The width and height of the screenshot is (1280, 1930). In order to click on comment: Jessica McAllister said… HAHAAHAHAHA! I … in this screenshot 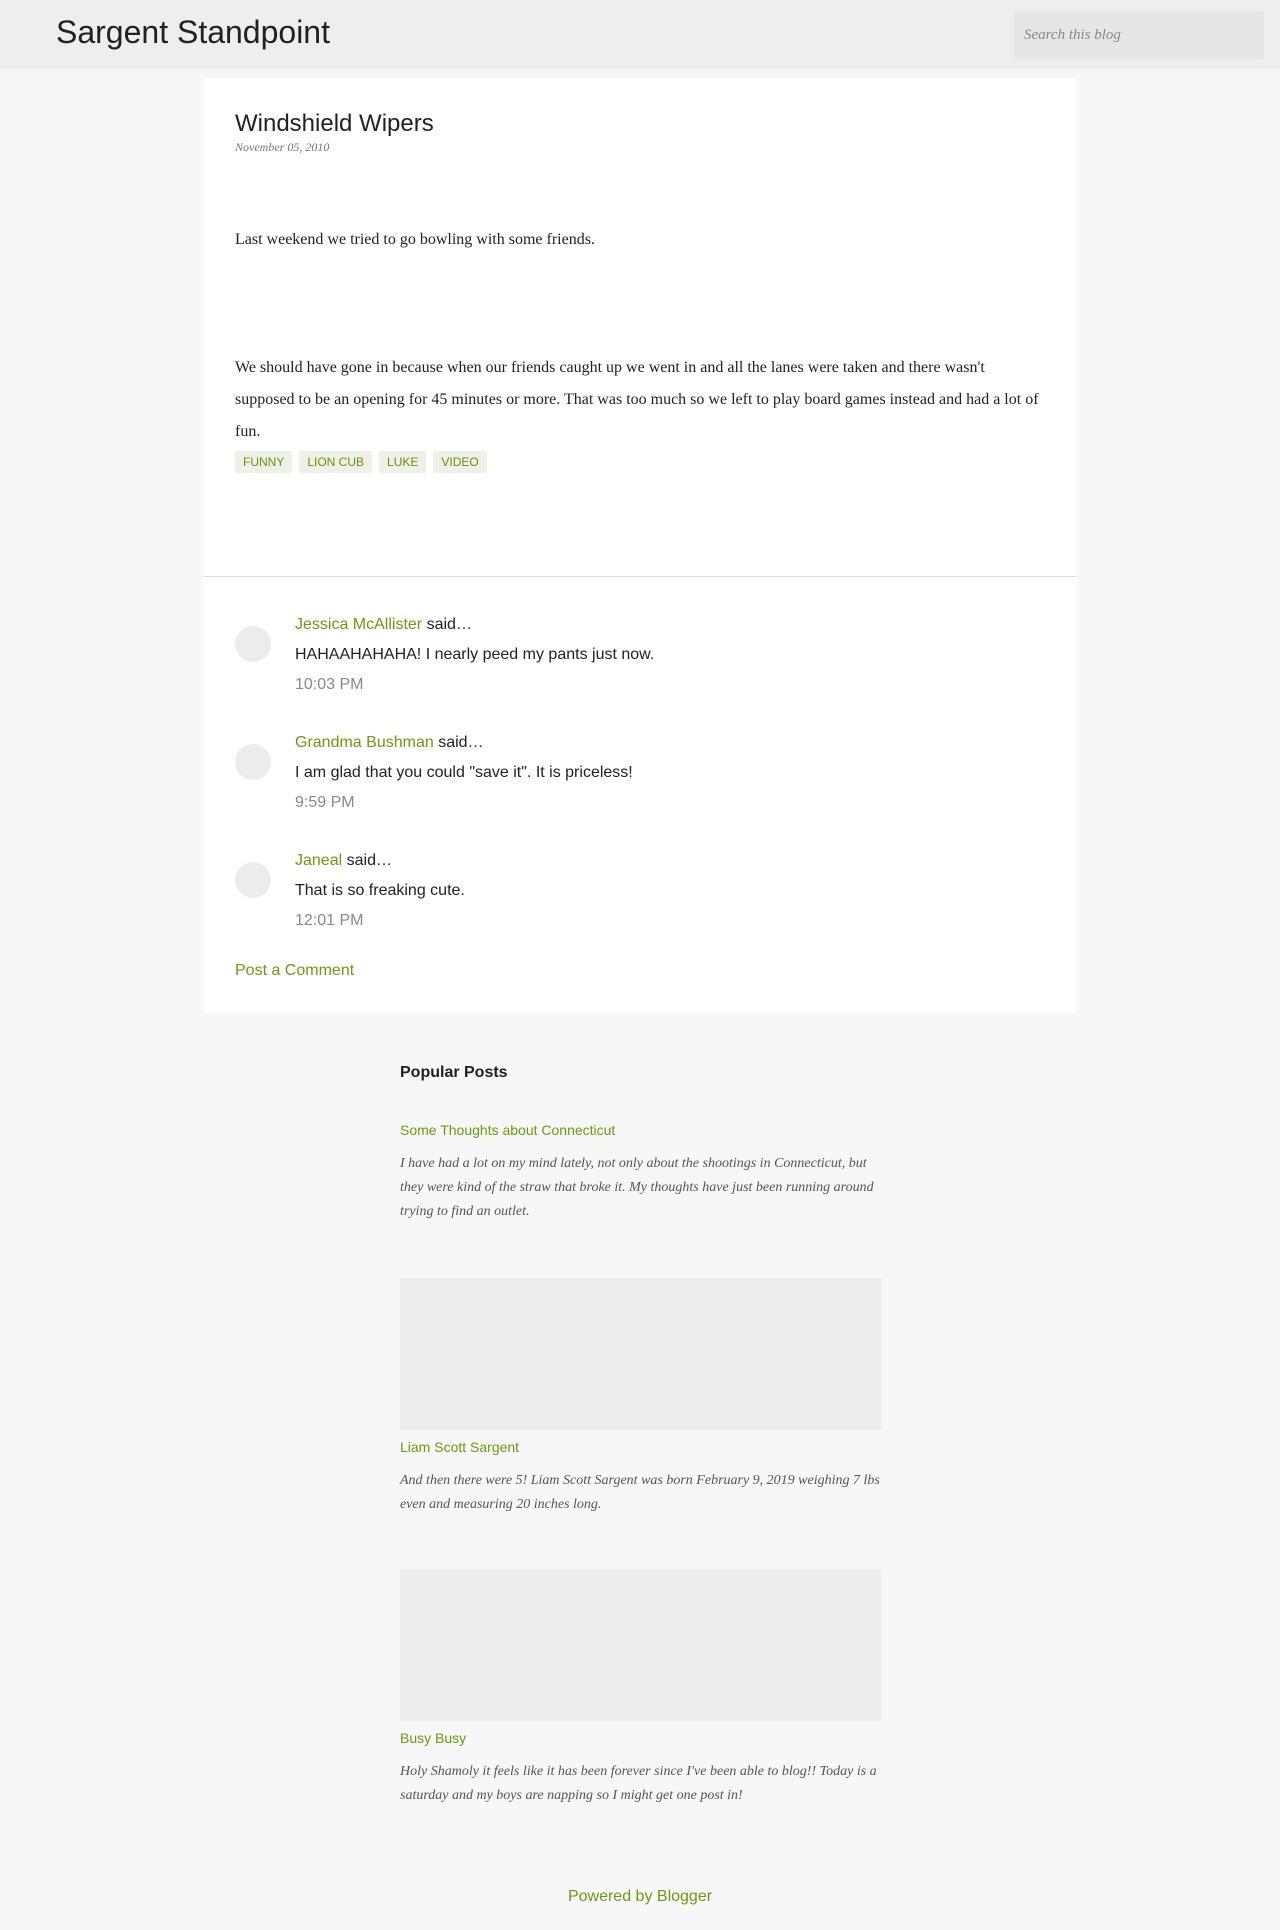, I will do `click(635, 661)`.